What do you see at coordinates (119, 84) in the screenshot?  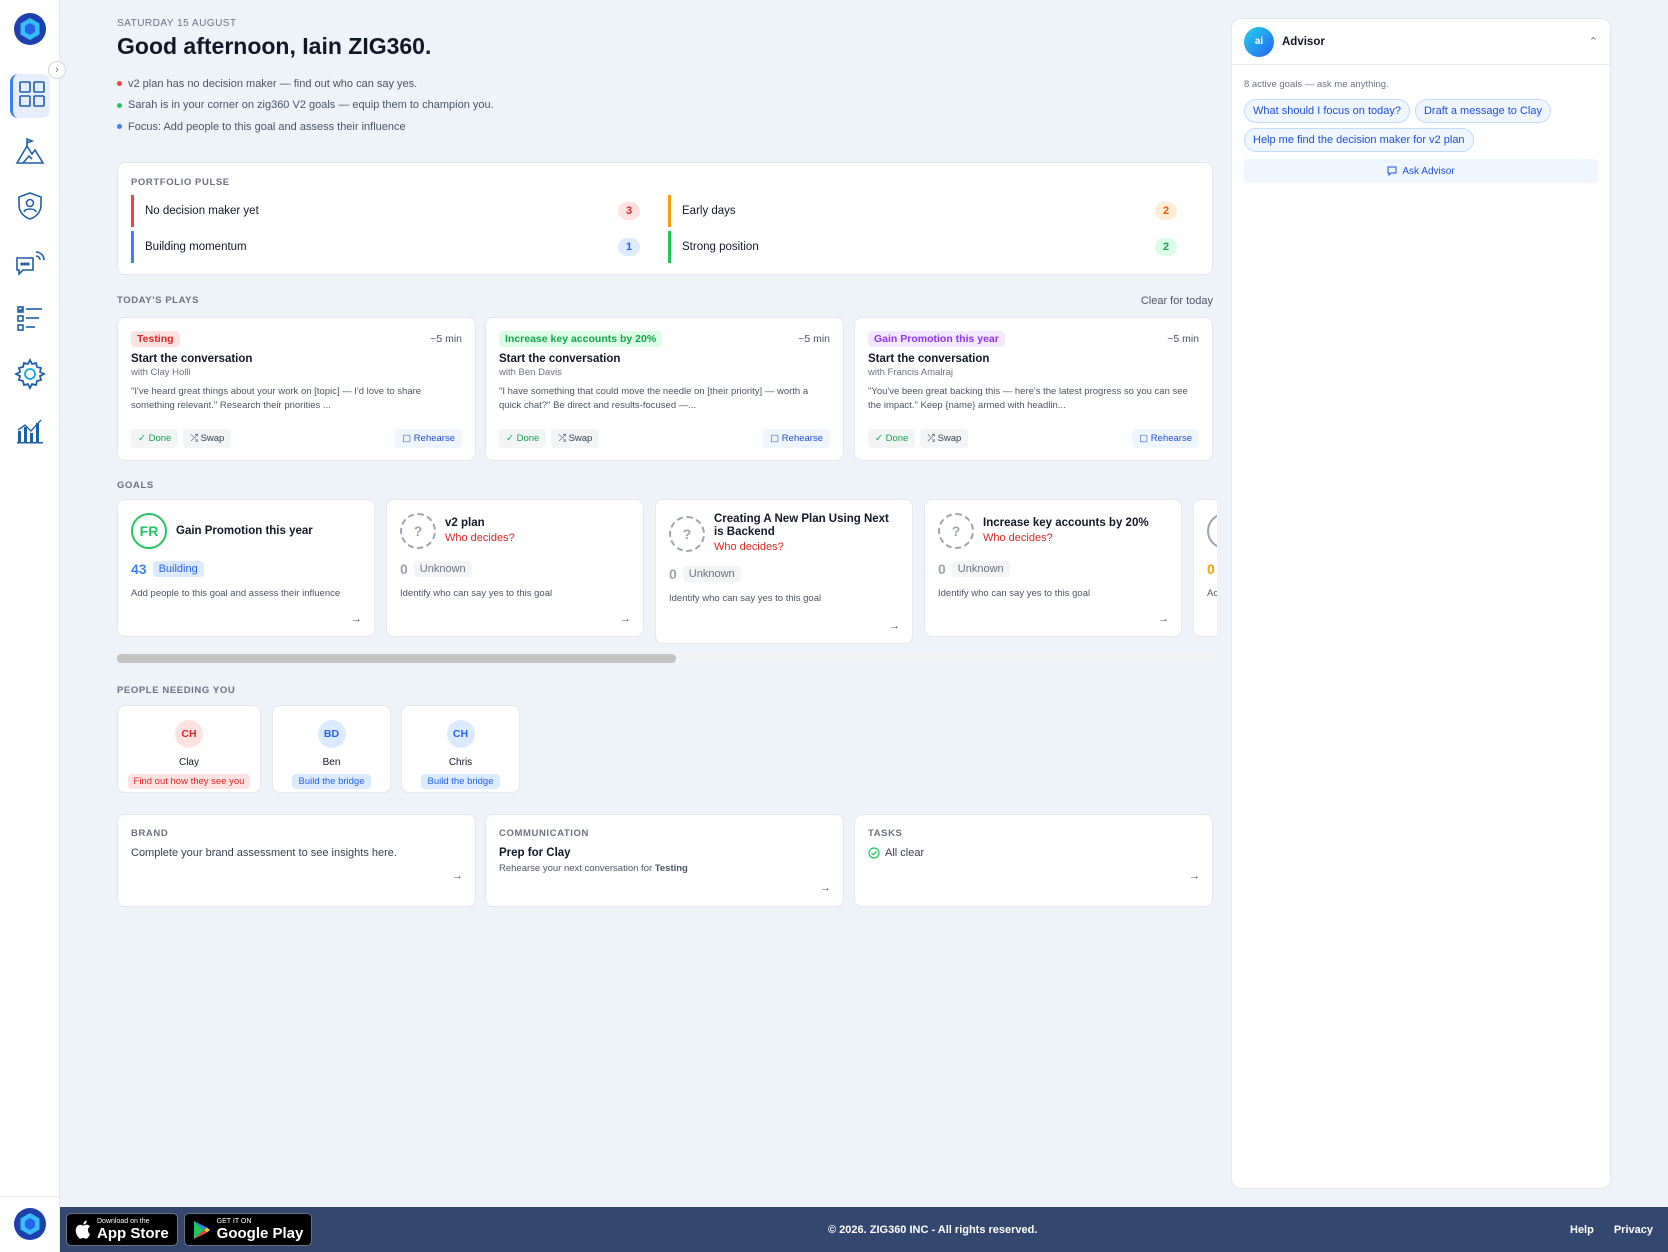 I see `status-dot` at bounding box center [119, 84].